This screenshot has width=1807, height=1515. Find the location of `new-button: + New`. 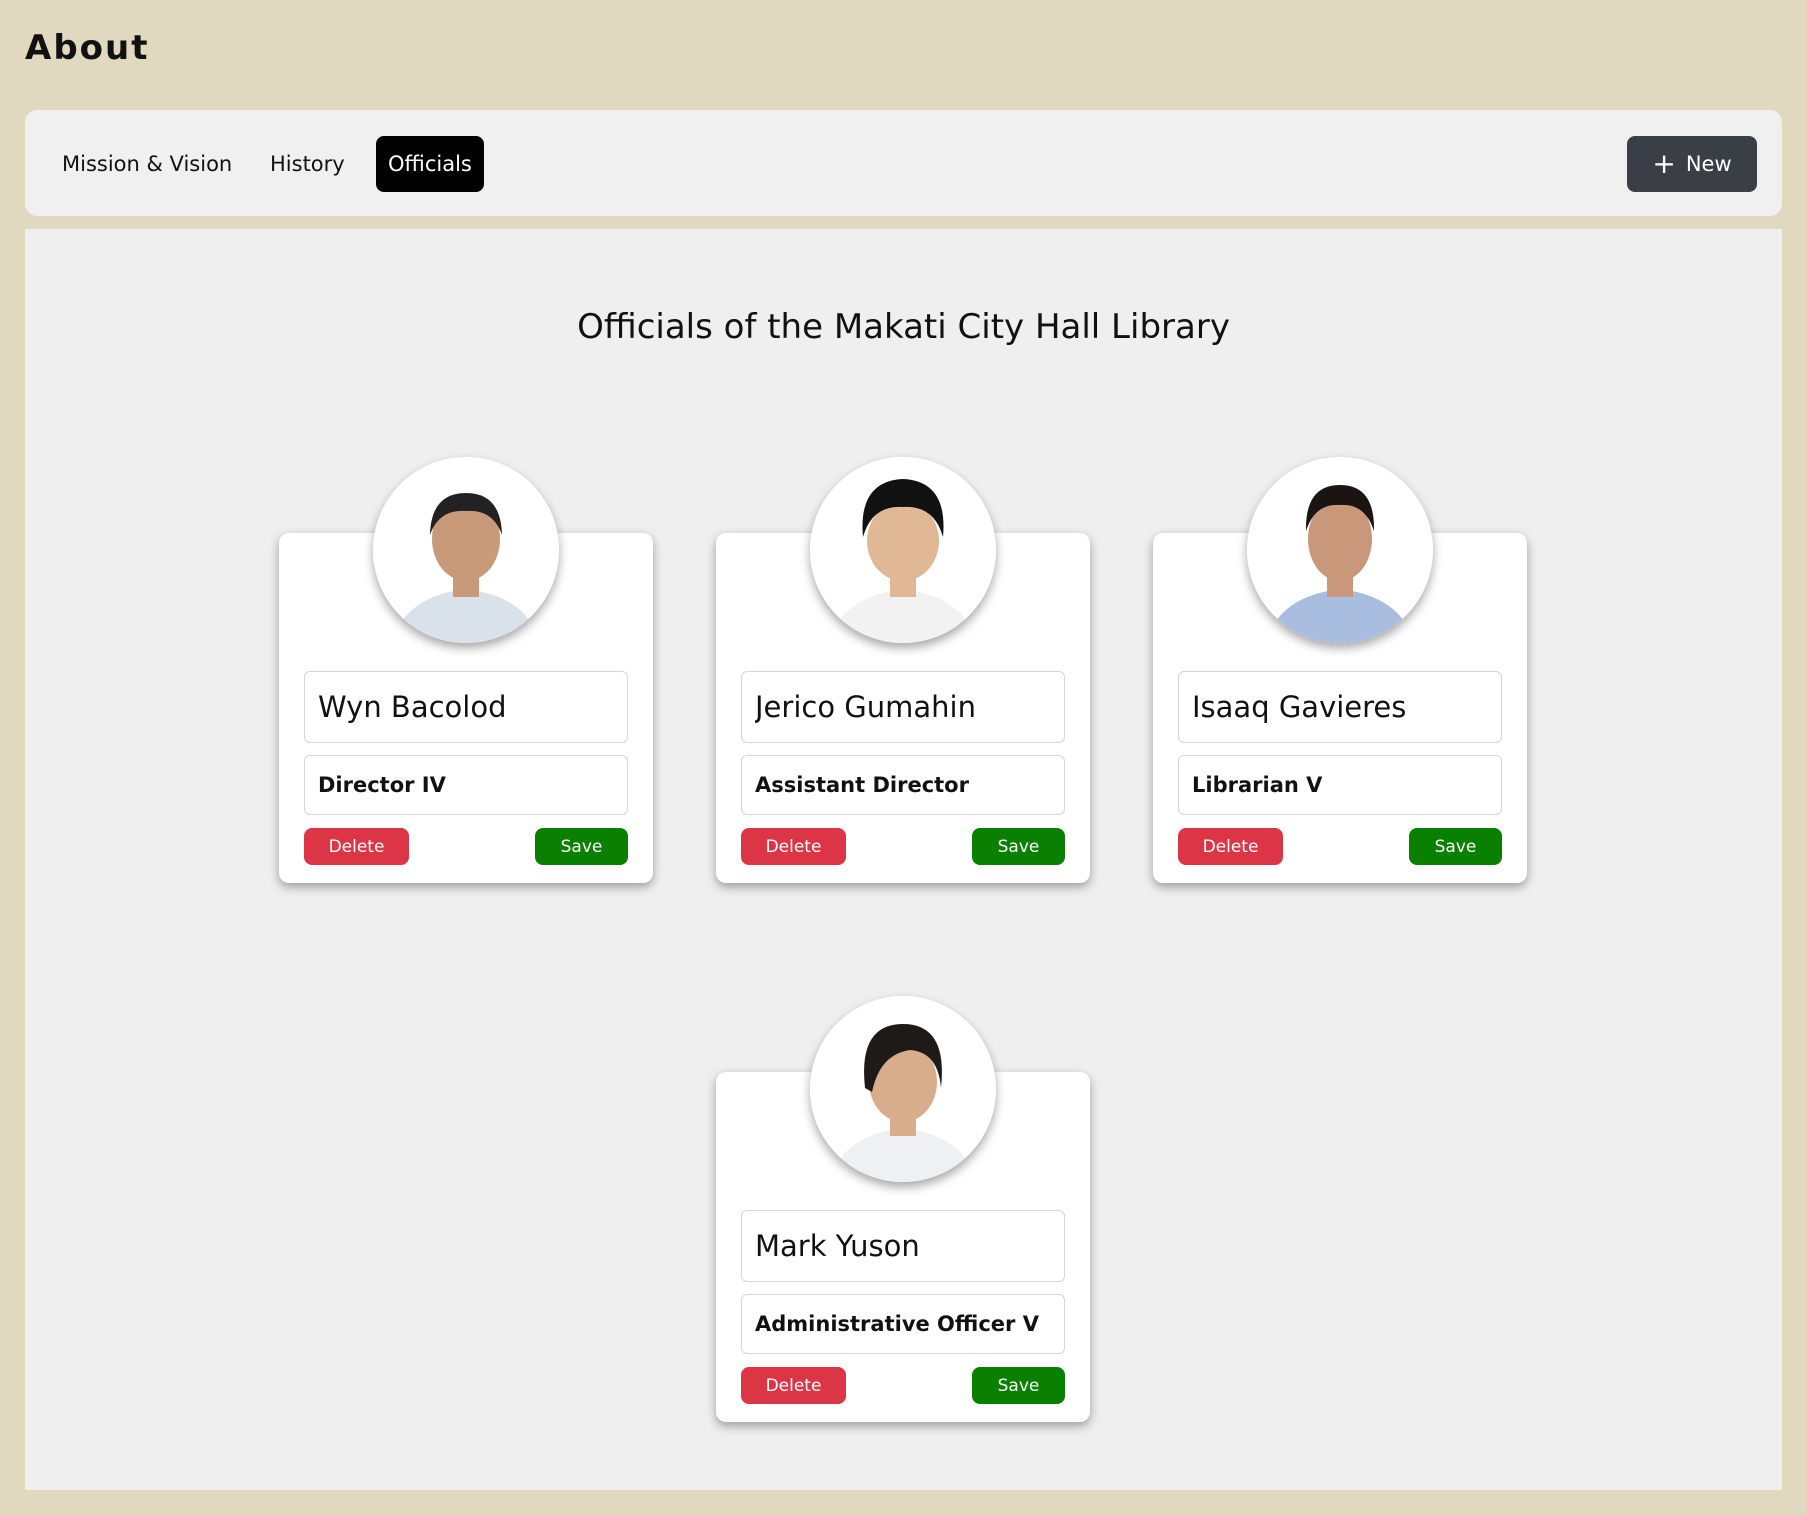

new-button: + New is located at coordinates (1692, 164).